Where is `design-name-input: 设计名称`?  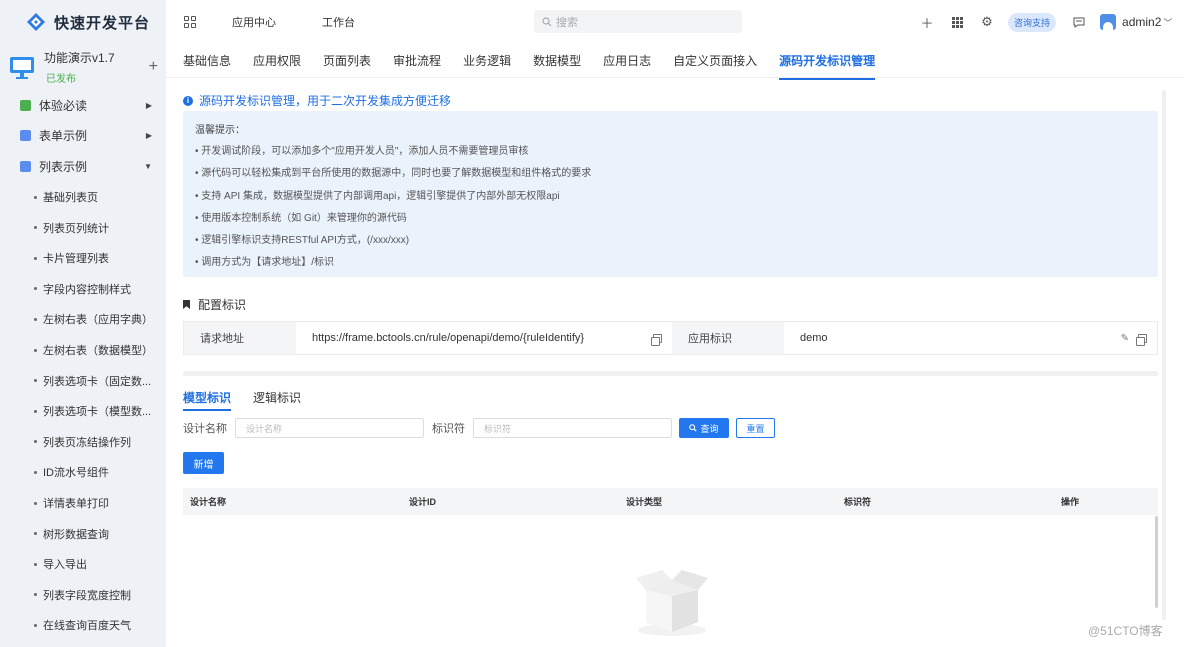 design-name-input: 设计名称 is located at coordinates (329, 428).